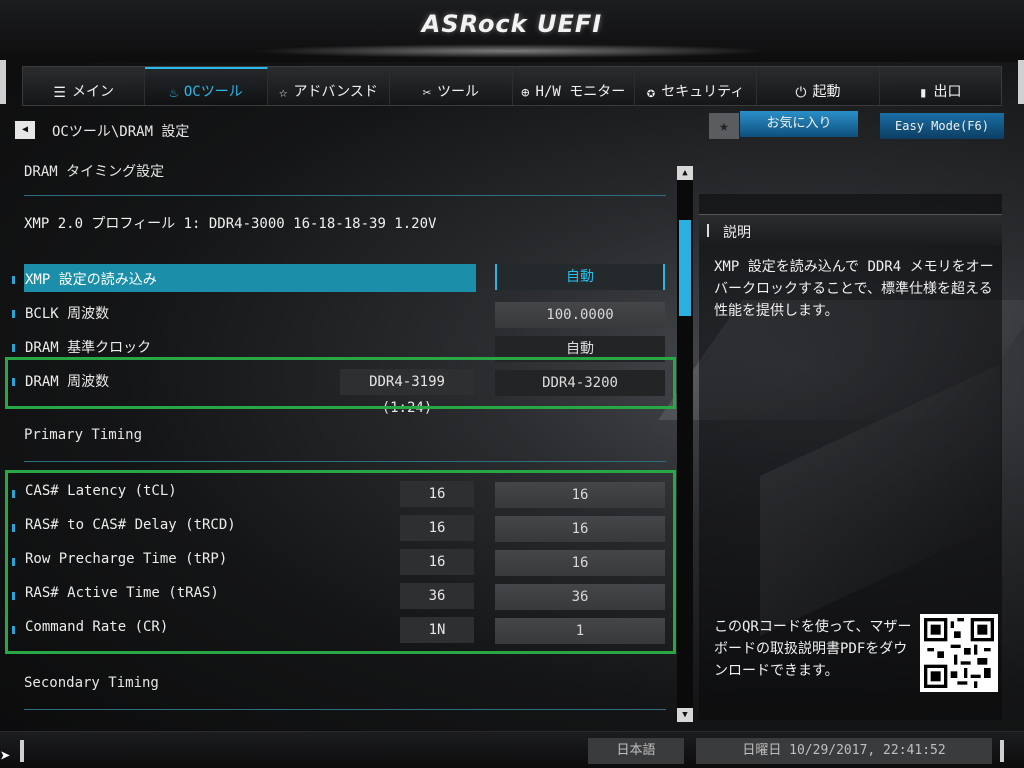 The height and width of the screenshot is (768, 1024). What do you see at coordinates (685, 268) in the screenshot?
I see `scrollbar-thumb` at bounding box center [685, 268].